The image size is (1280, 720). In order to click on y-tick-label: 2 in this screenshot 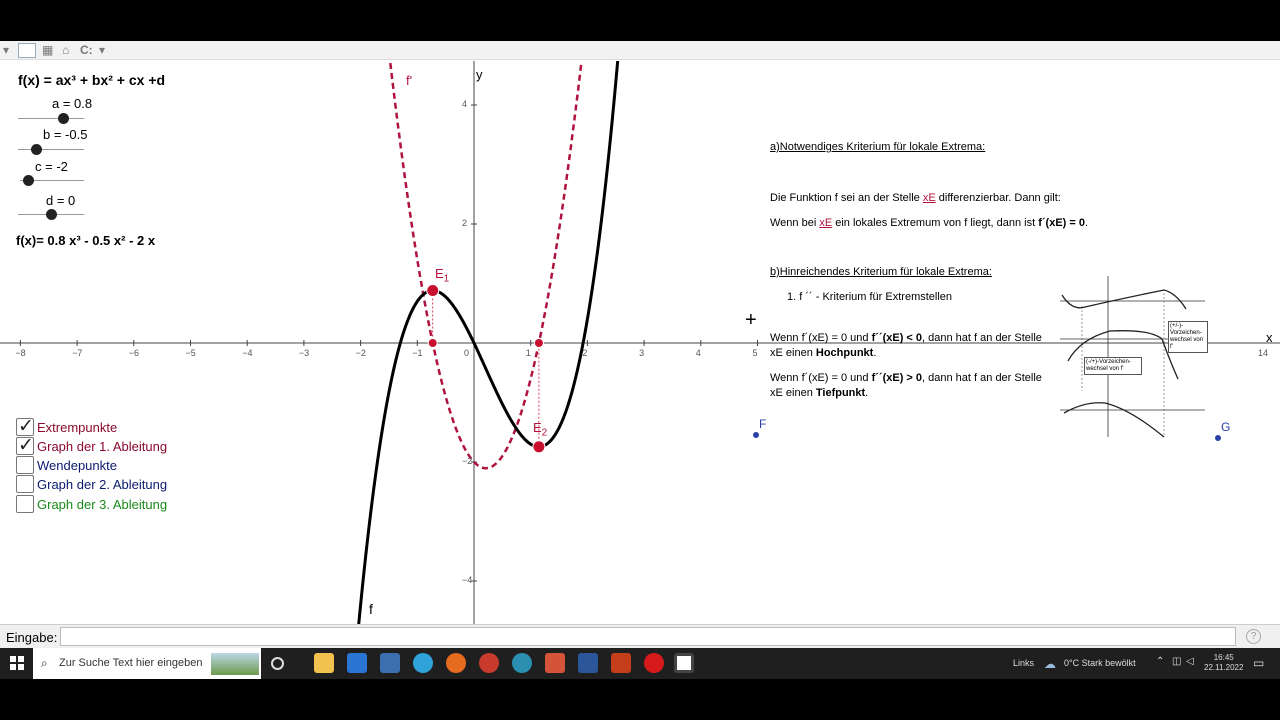, I will do `click(465, 223)`.